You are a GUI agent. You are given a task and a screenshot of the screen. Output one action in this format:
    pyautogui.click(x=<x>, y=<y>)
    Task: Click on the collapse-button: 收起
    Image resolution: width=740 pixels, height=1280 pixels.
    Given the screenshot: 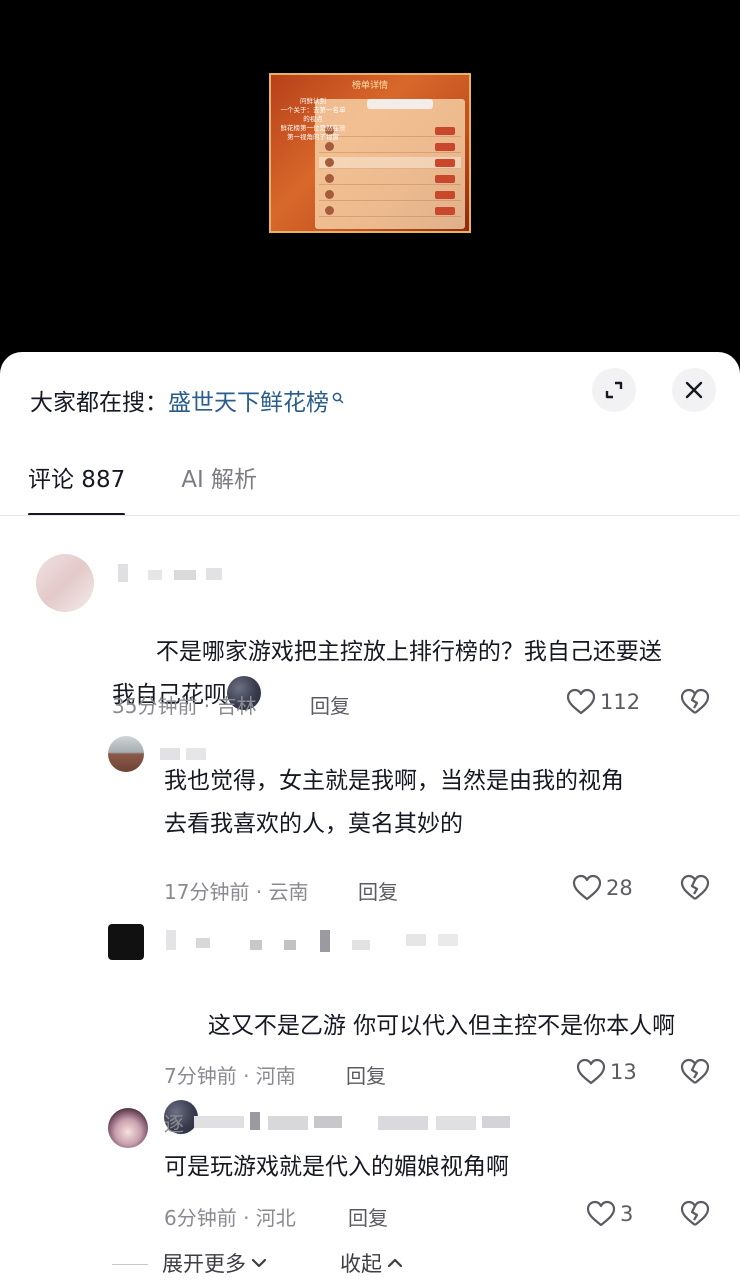 What is the action you would take?
    pyautogui.click(x=372, y=1263)
    